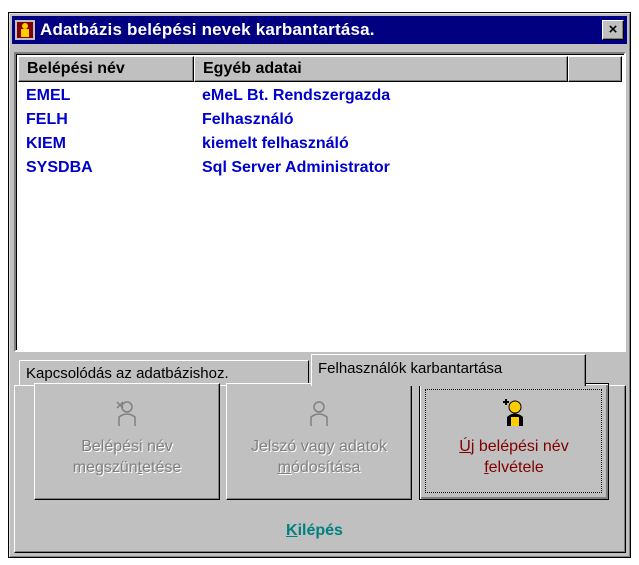  Describe the element at coordinates (514, 467) in the screenshot. I see `new-button-line2: felvétele` at that location.